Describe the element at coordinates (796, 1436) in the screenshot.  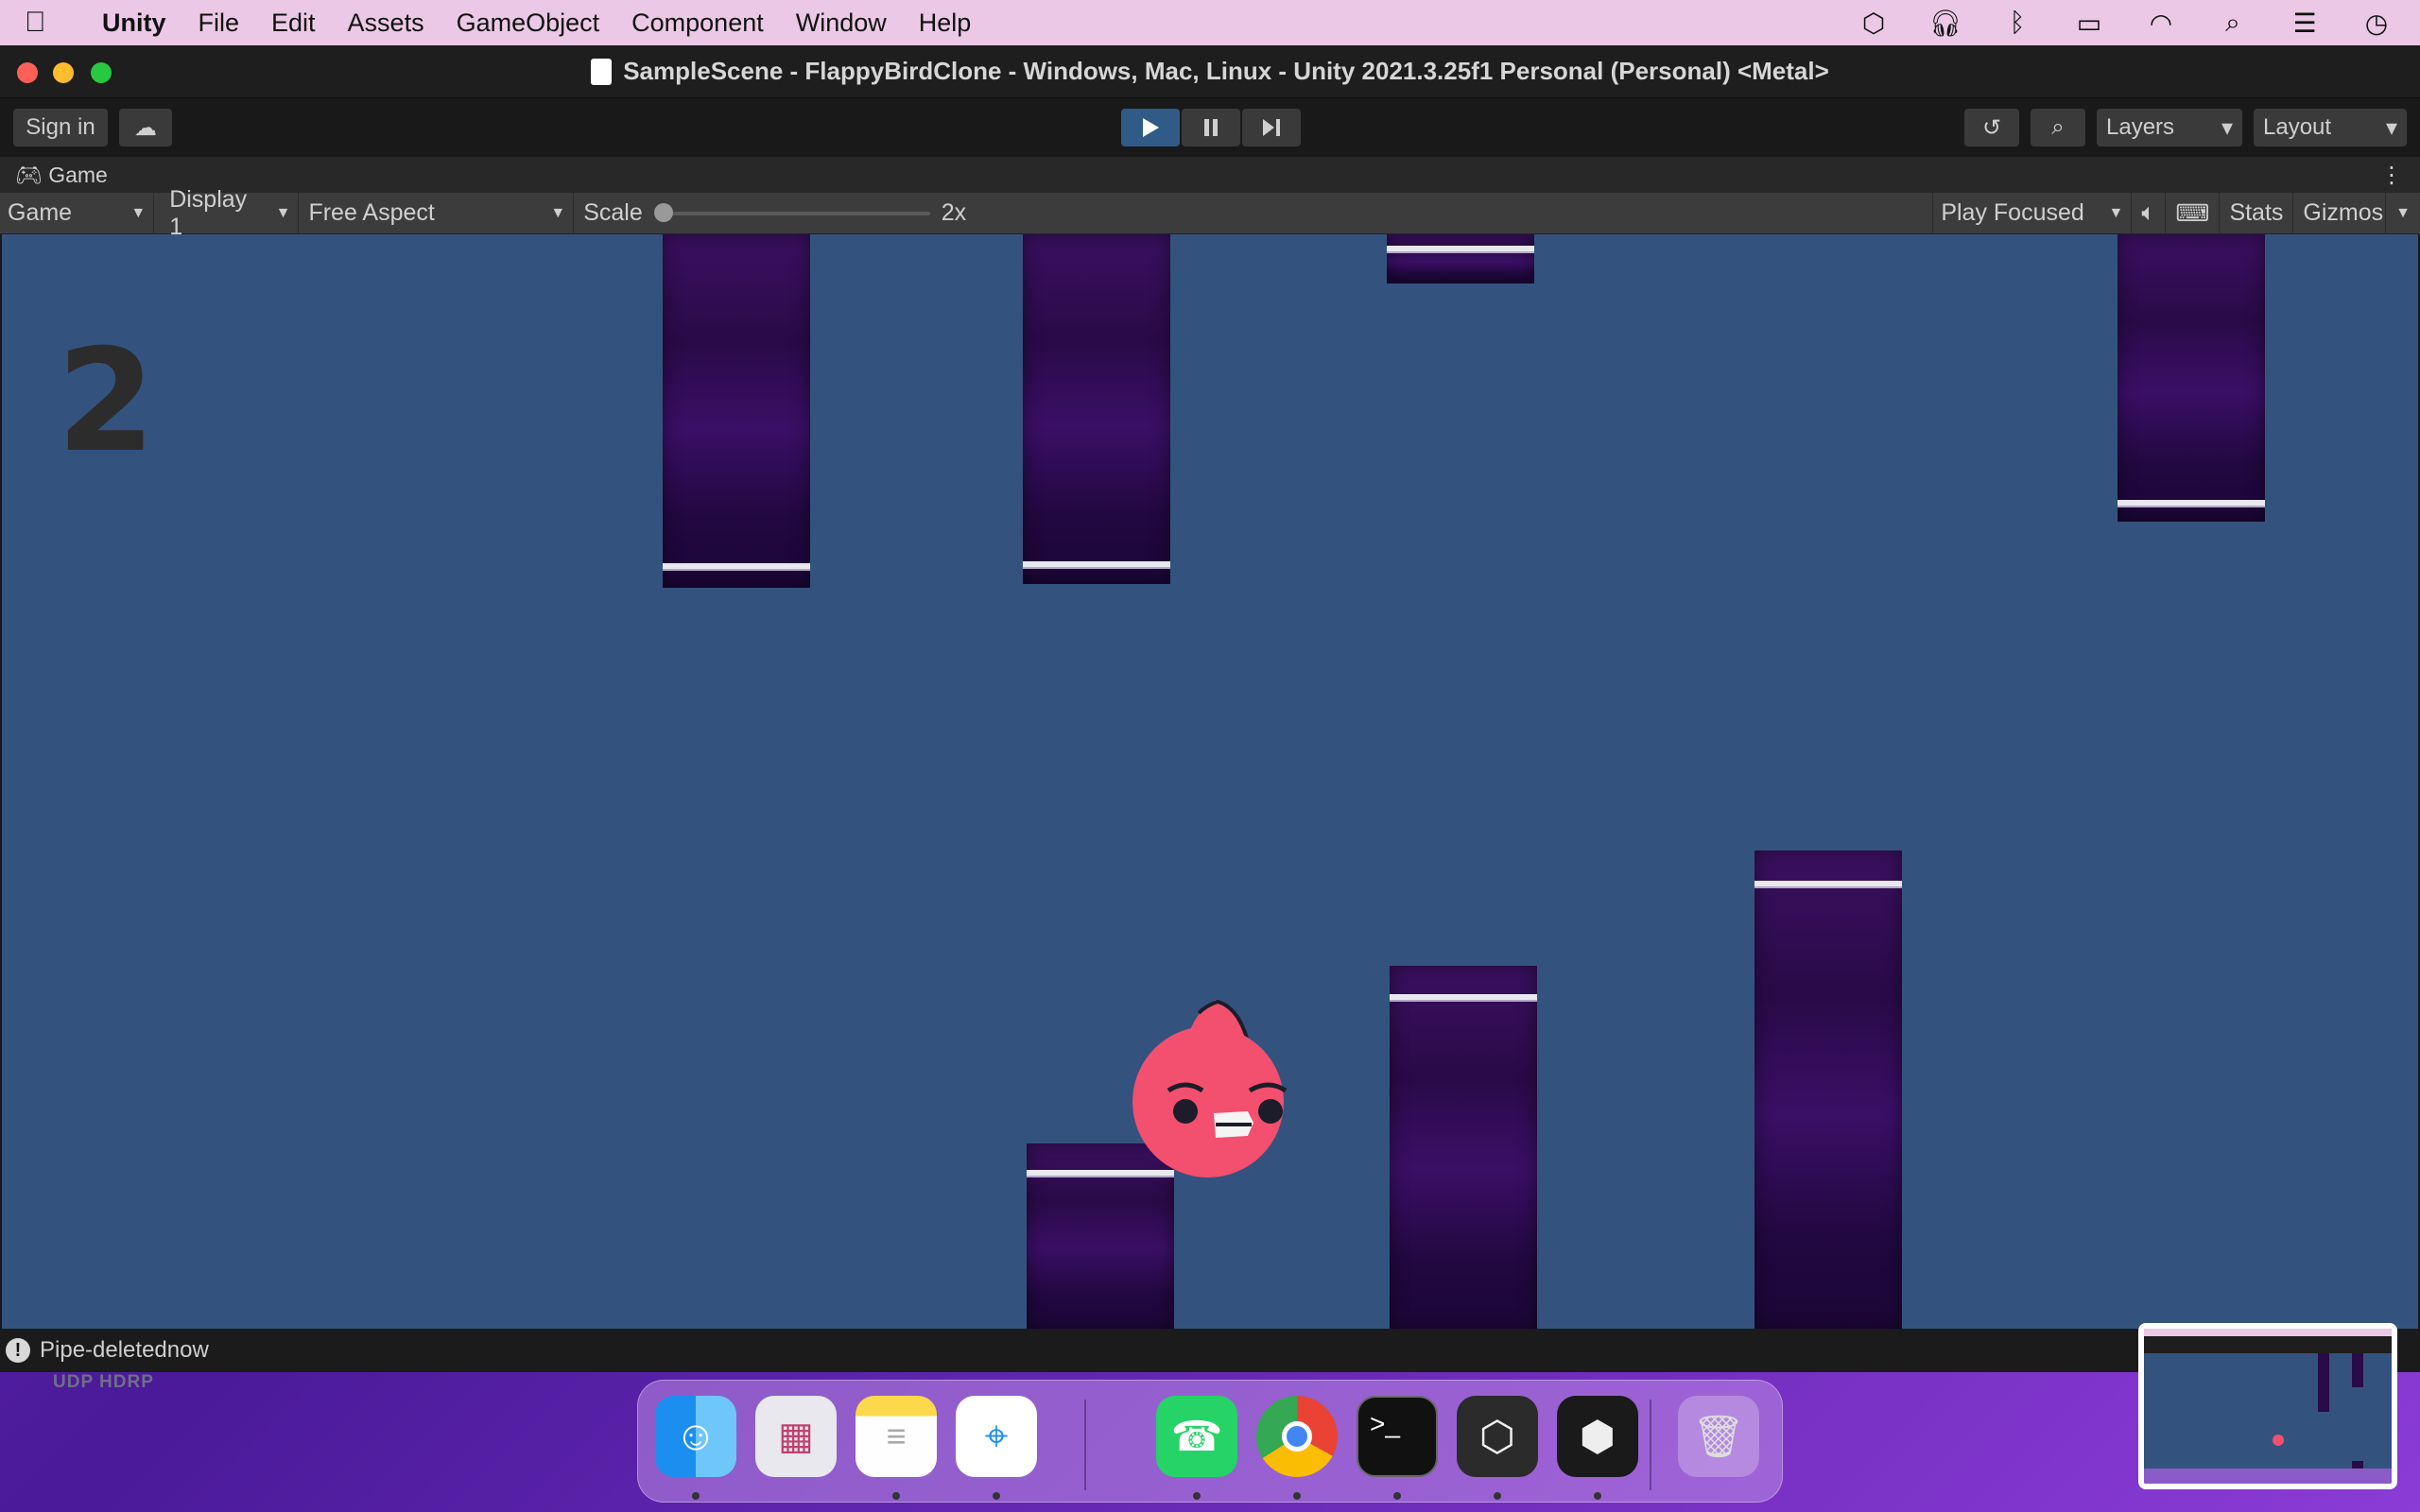
I see `launchpad-icon: ▦` at that location.